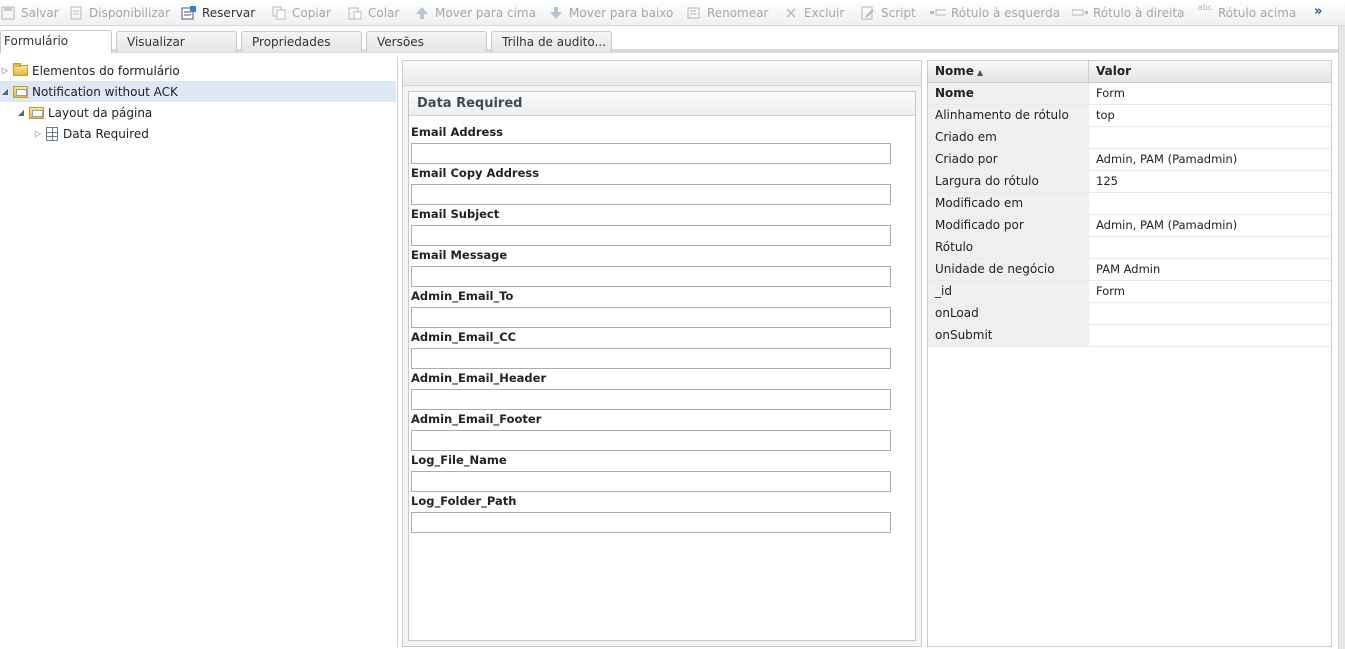  I want to click on tree-item-label: Elementos do formulário, so click(106, 70).